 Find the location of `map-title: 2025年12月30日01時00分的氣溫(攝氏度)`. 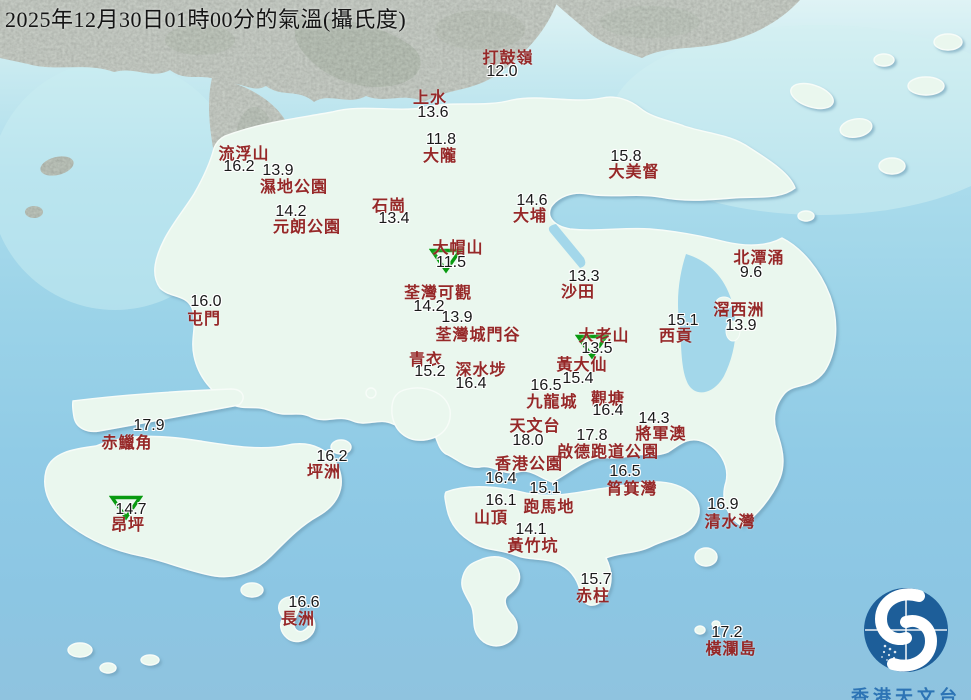

map-title: 2025年12月30日01時00分的氣溫(攝氏度) is located at coordinates (206, 19).